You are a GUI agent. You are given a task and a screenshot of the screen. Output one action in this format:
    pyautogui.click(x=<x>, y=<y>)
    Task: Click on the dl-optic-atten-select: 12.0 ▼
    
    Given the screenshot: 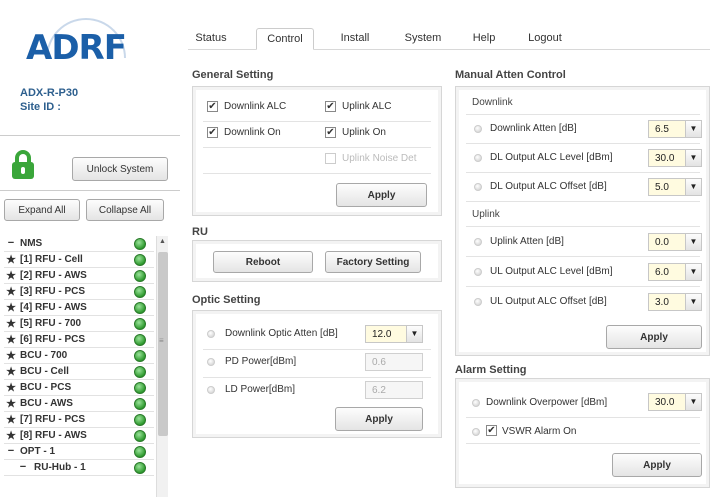 What is the action you would take?
    pyautogui.click(x=394, y=334)
    